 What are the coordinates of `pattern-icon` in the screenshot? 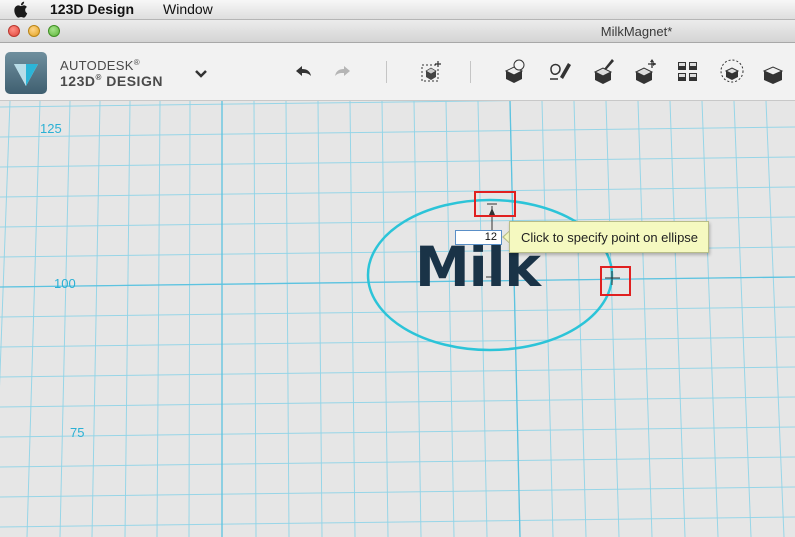 It's located at (688, 71).